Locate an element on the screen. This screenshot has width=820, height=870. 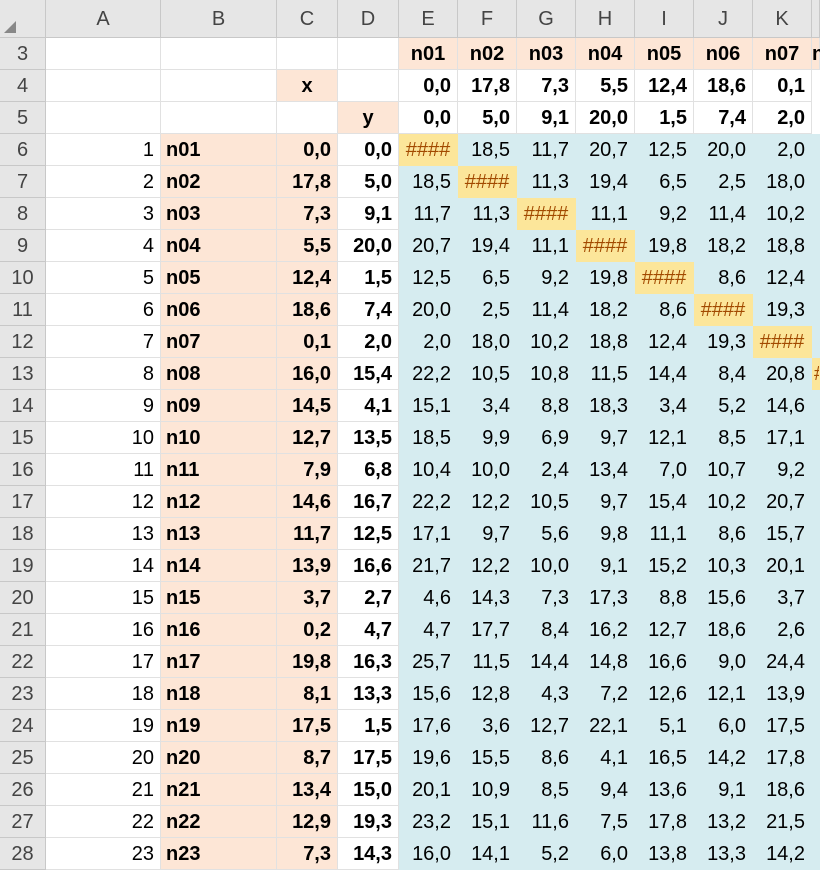
row-header-27: 27 is located at coordinates (23, 822).